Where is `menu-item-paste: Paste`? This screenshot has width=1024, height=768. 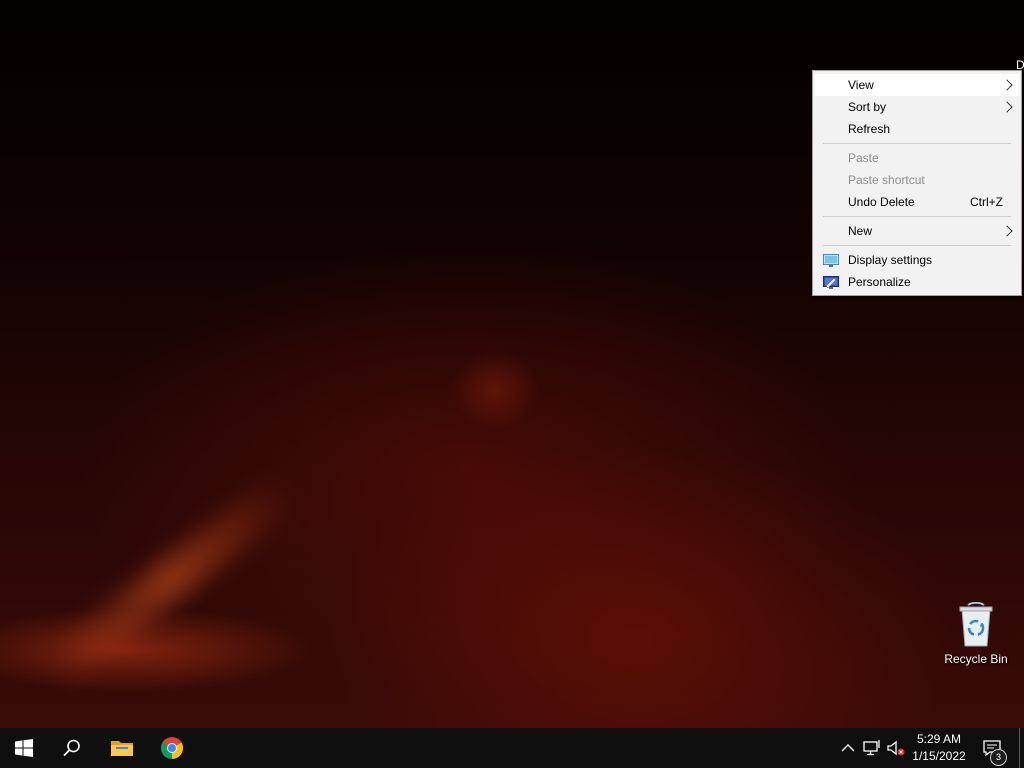
menu-item-paste: Paste is located at coordinates (917, 158).